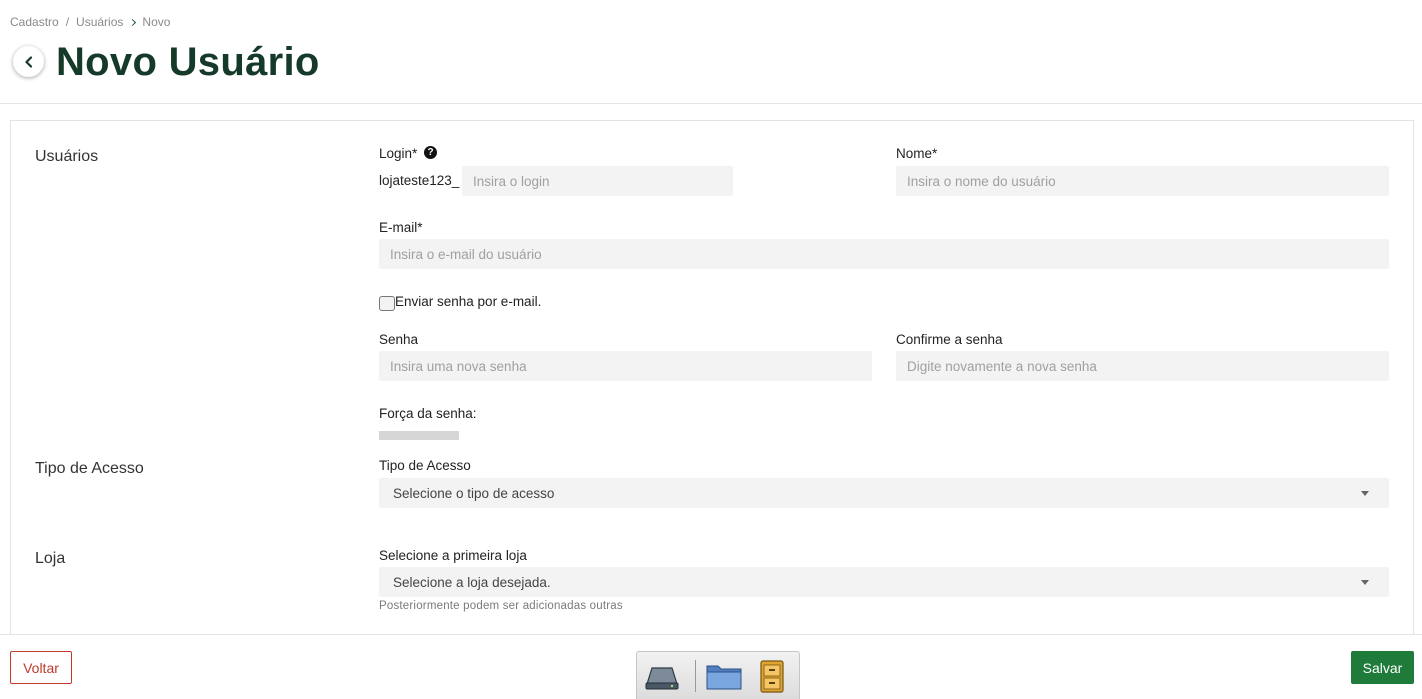 The height and width of the screenshot is (699, 1422). I want to click on breadcrumb-cadastro: Cadastro, so click(34, 22).